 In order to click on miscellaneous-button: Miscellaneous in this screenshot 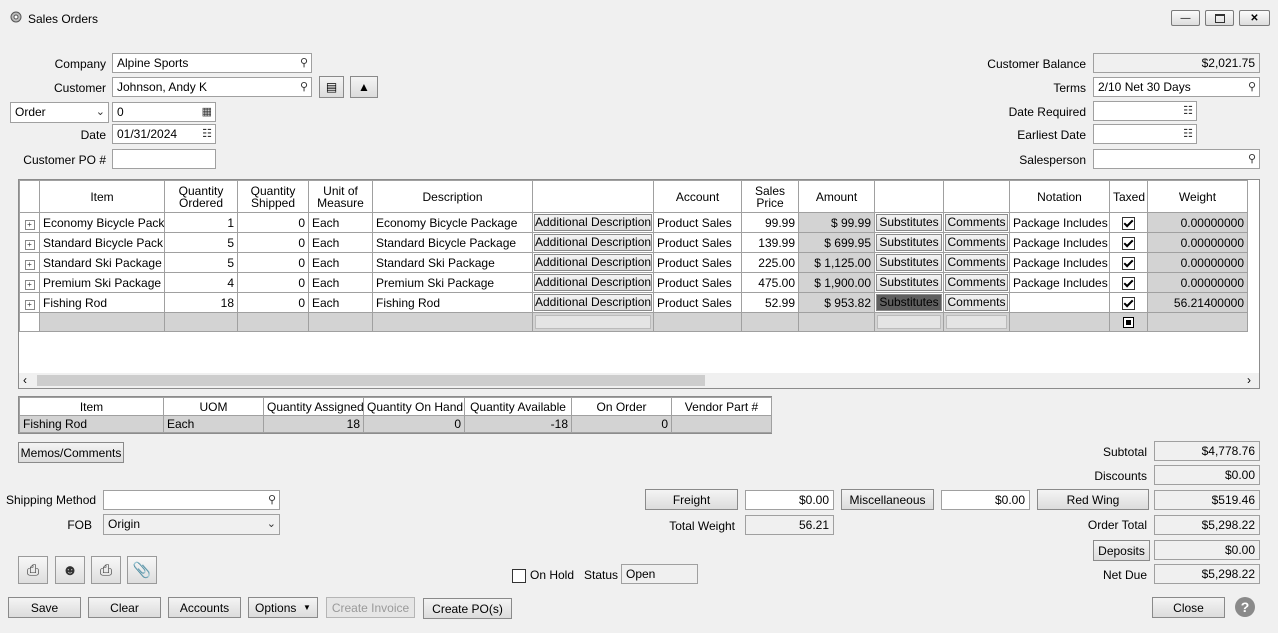, I will do `click(887, 499)`.